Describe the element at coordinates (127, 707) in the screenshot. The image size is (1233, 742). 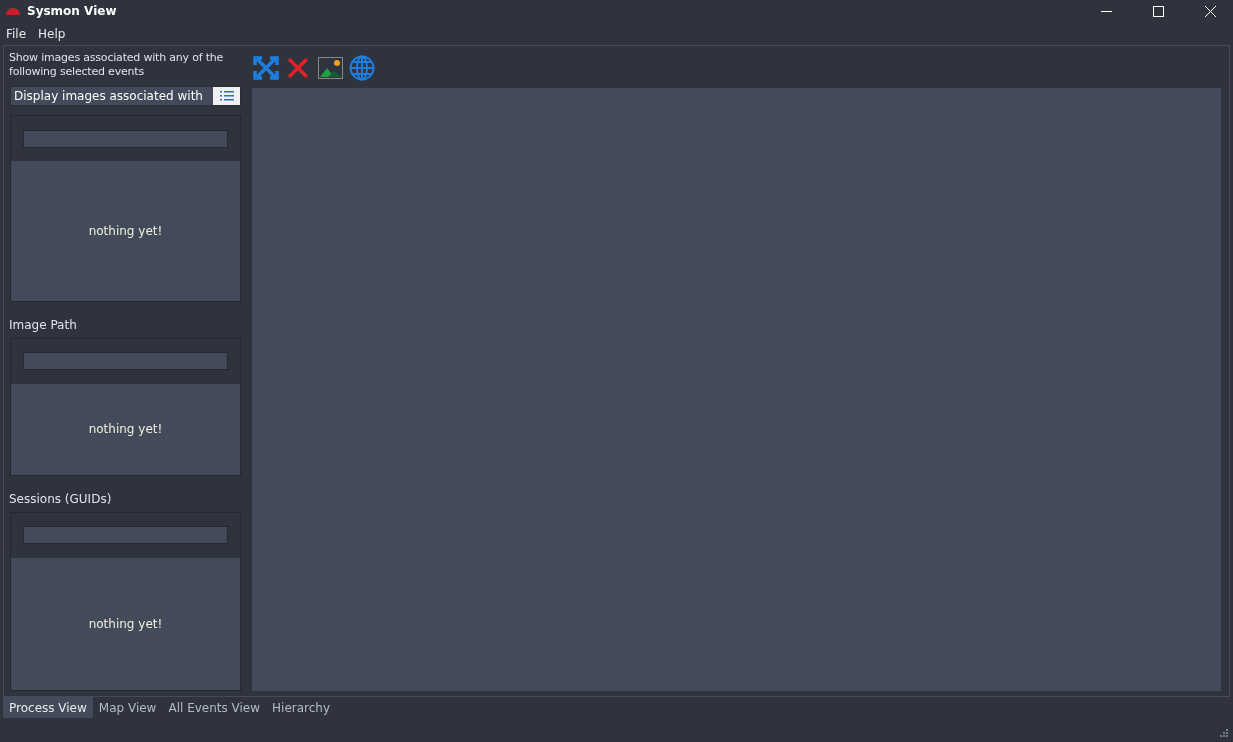
I see `view-tab: Map View` at that location.